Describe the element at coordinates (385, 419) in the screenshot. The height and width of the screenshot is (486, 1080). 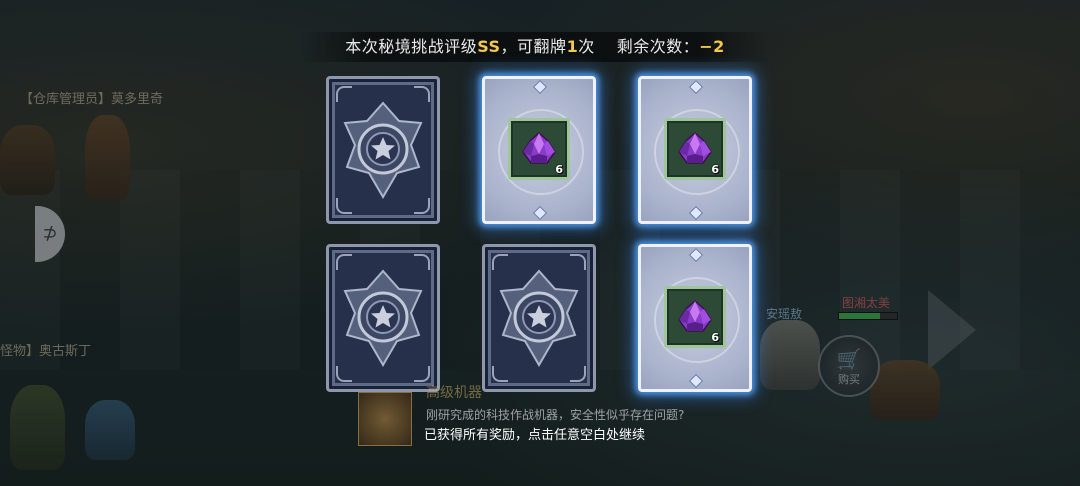
I see `robot-portrait` at that location.